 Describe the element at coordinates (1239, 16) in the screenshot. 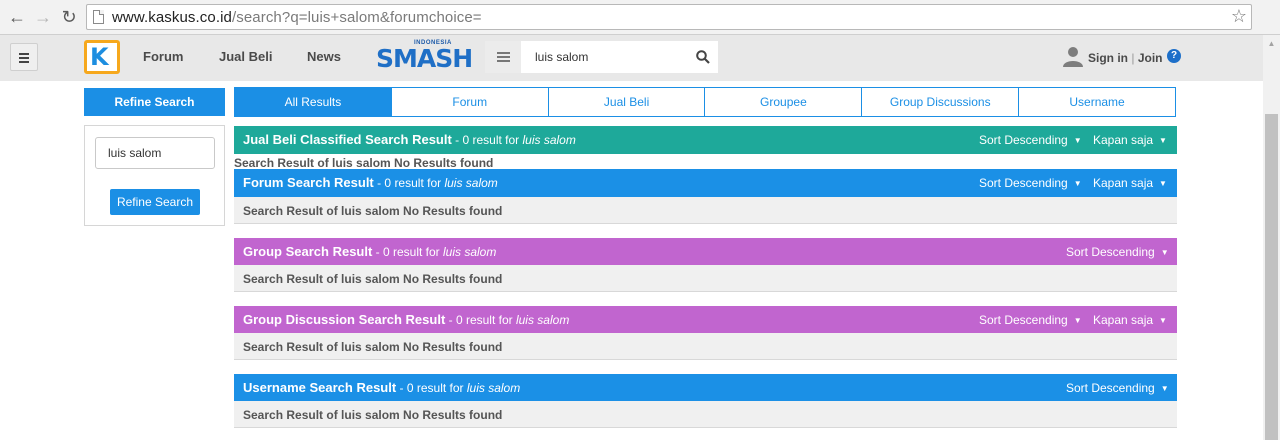

I see `bookmark-star-icon: ☆` at that location.